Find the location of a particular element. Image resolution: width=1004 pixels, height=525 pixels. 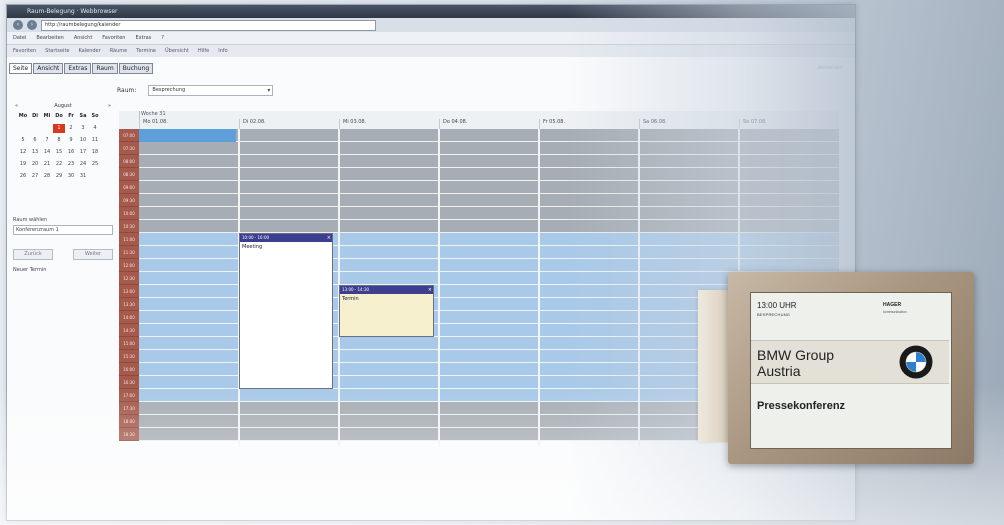

device-time-sub: BESPRECHUNG is located at coordinates (774, 314).